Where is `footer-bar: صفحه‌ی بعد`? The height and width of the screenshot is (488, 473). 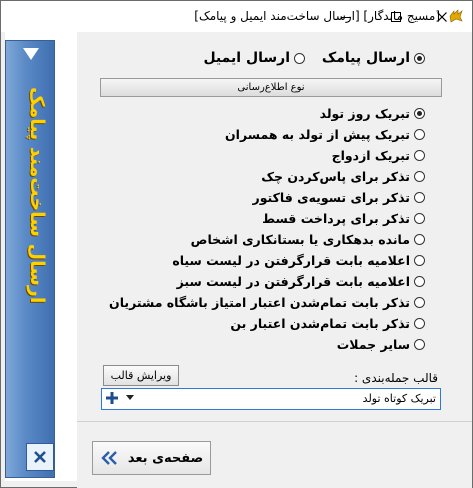
footer-bar: صفحه‌ی بعد is located at coordinates (274, 454).